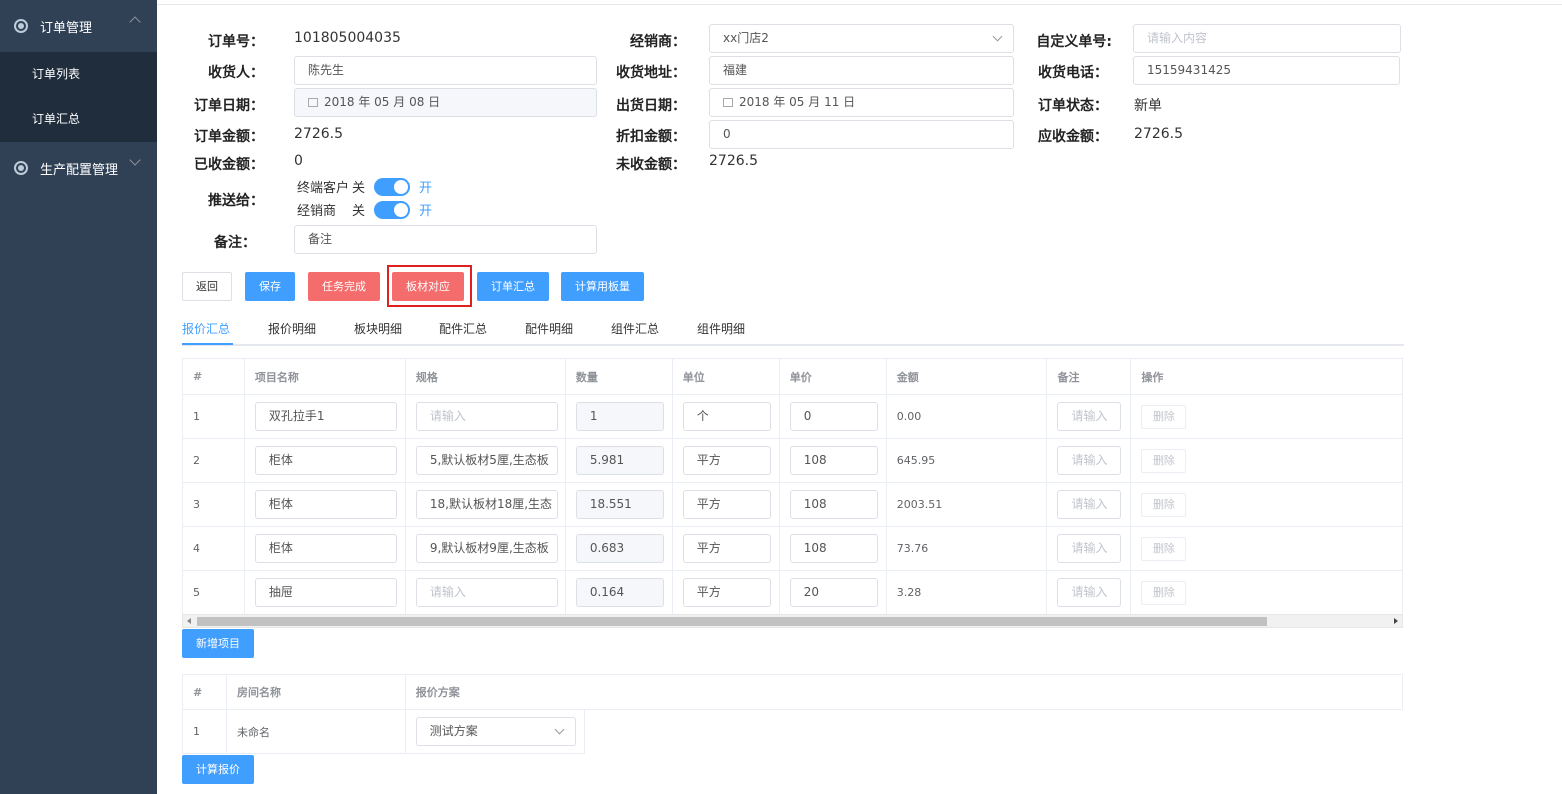 The width and height of the screenshot is (1562, 794). What do you see at coordinates (619, 460) in the screenshot?
I see `qty-input: 5.981` at bounding box center [619, 460].